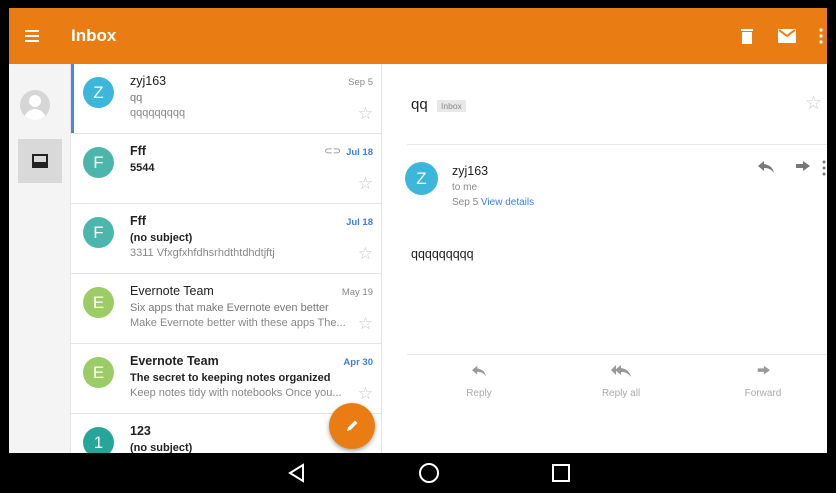 This screenshot has height=493, width=836. I want to click on recipient-text: to me, so click(465, 187).